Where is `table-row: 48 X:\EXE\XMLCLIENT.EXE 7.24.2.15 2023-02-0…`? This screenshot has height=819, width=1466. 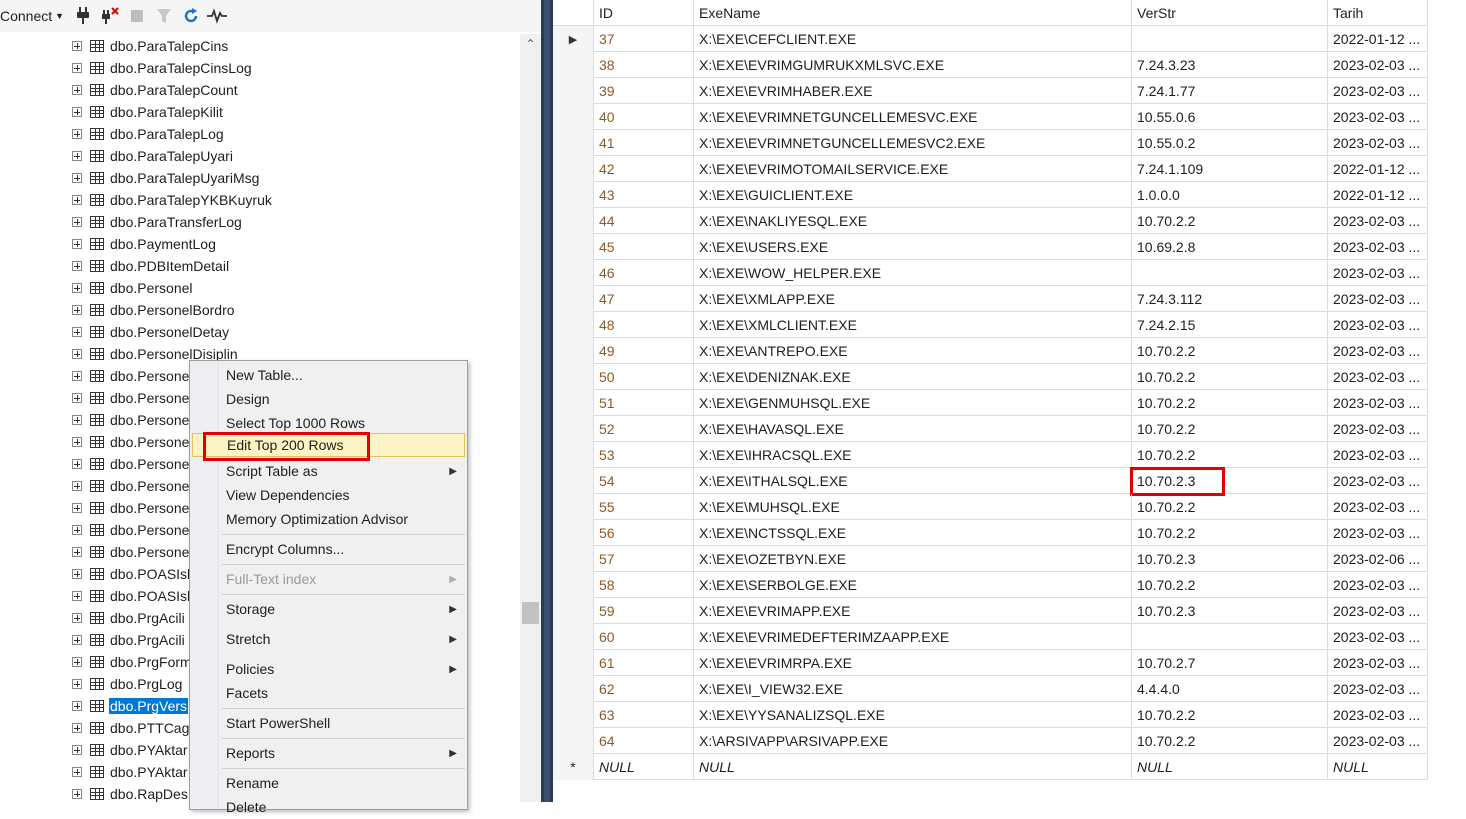 table-row: 48 X:\EXE\XMLCLIENT.EXE 7.24.2.15 2023-02-0… is located at coordinates (990, 325).